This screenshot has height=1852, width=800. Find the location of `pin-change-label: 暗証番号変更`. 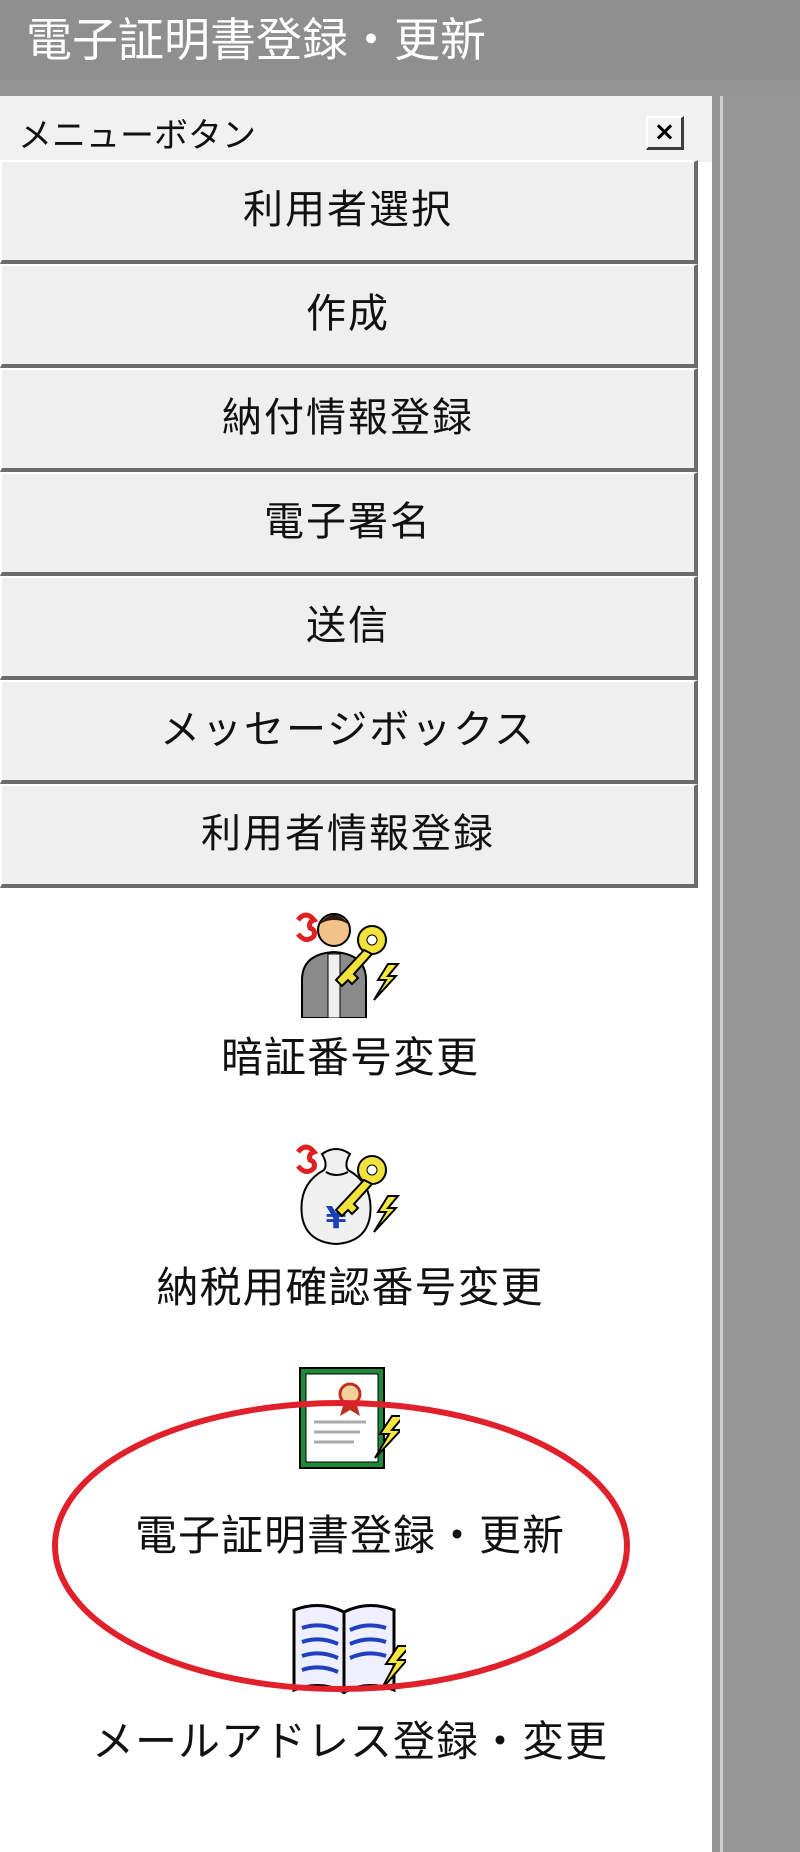

pin-change-label: 暗証番号変更 is located at coordinates (349, 1057).